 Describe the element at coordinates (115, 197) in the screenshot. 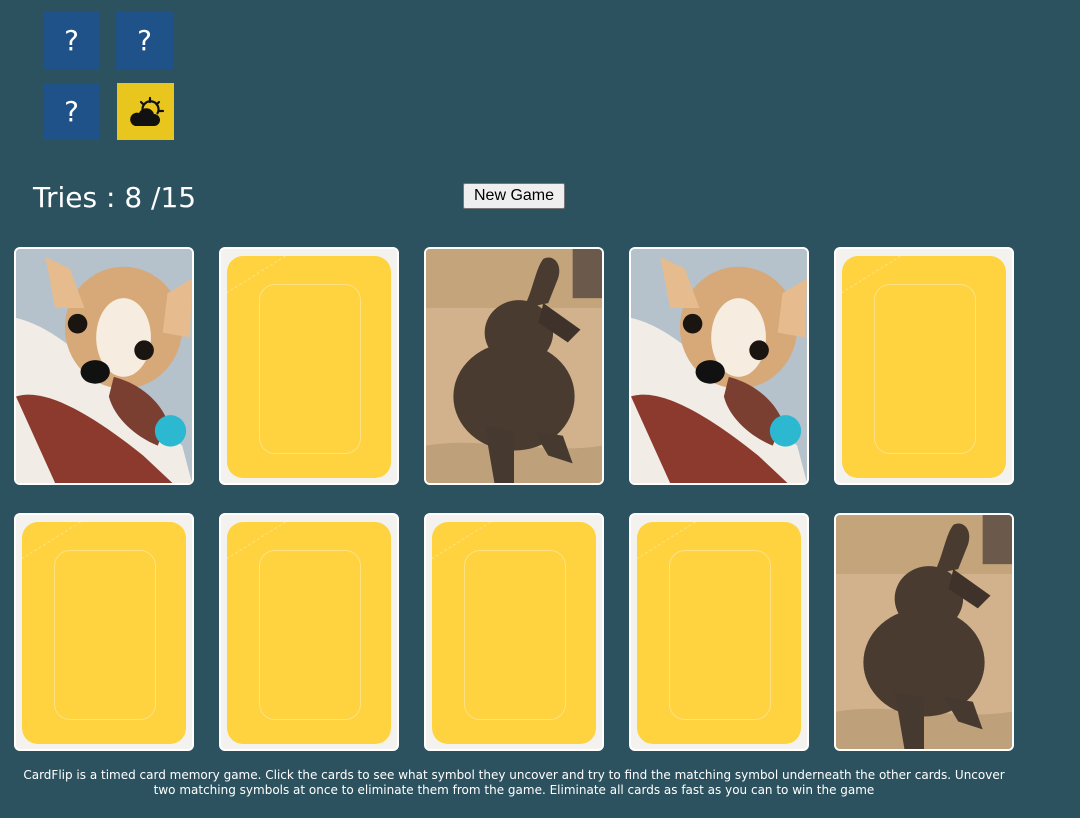

I see `tries-counter: Tries : 8 /15` at that location.